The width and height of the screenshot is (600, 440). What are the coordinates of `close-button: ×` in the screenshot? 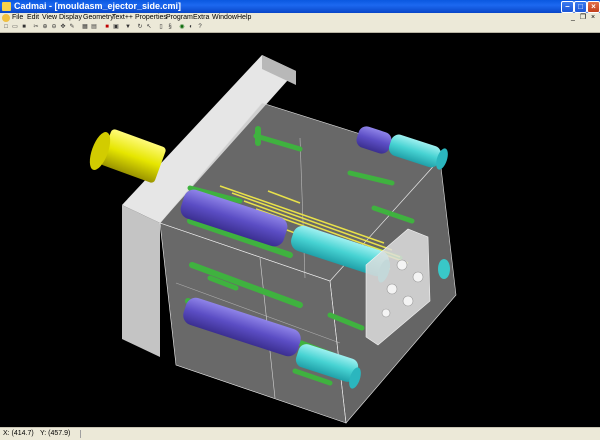 It's located at (593, 7).